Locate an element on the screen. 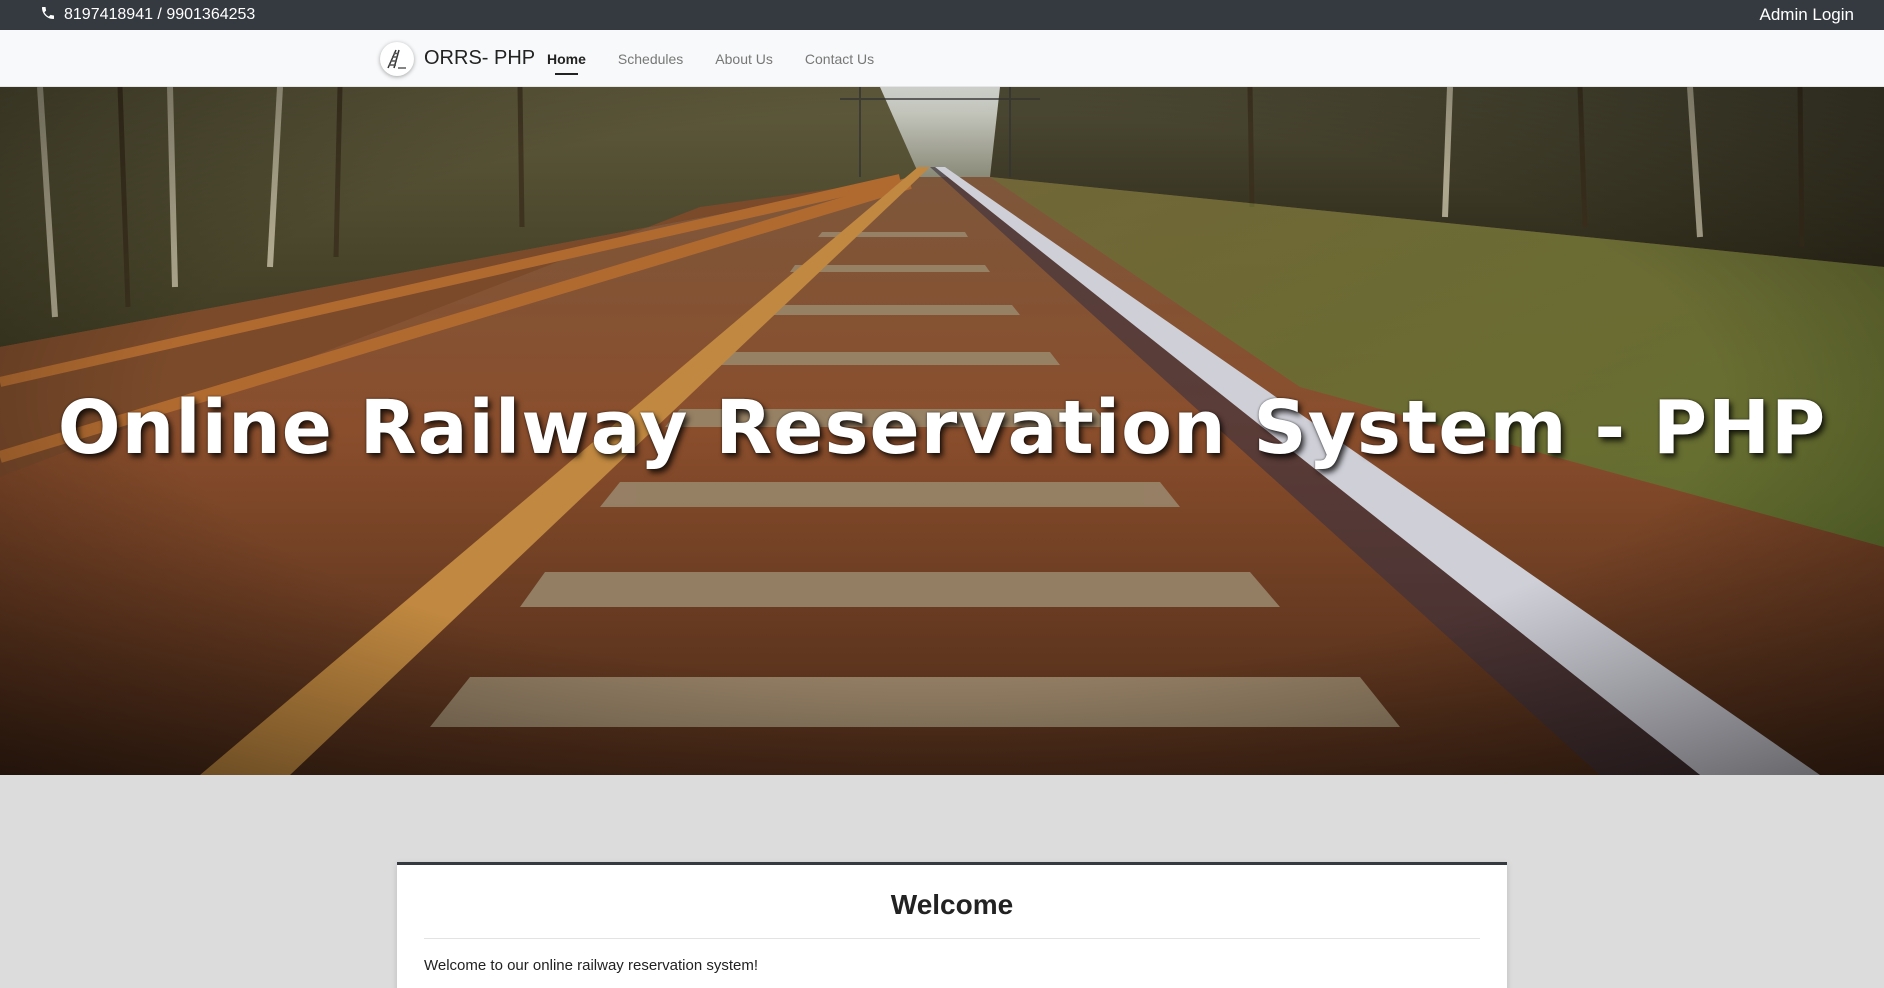 Image resolution: width=1884 pixels, height=988 pixels. brand-name: ORRS- PHP is located at coordinates (480, 58).